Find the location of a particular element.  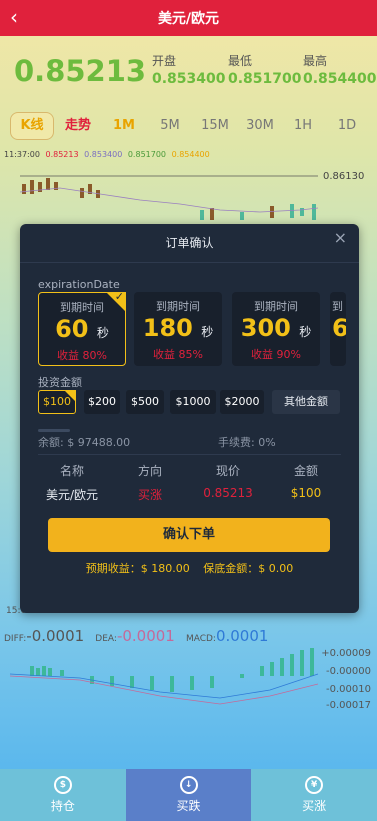

order-name: 美元/欧元 is located at coordinates (72, 495).